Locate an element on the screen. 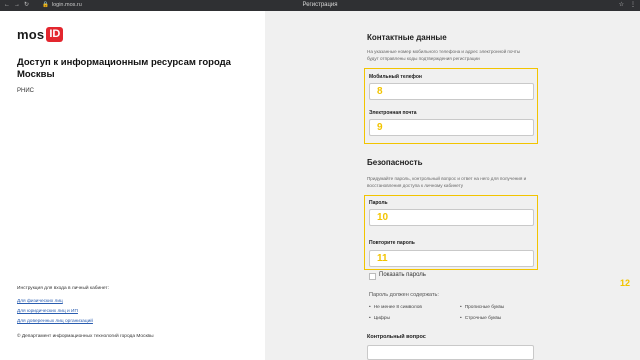 The height and width of the screenshot is (360, 640). requirement-lowercase: Строчные буквы is located at coordinates (481, 318).